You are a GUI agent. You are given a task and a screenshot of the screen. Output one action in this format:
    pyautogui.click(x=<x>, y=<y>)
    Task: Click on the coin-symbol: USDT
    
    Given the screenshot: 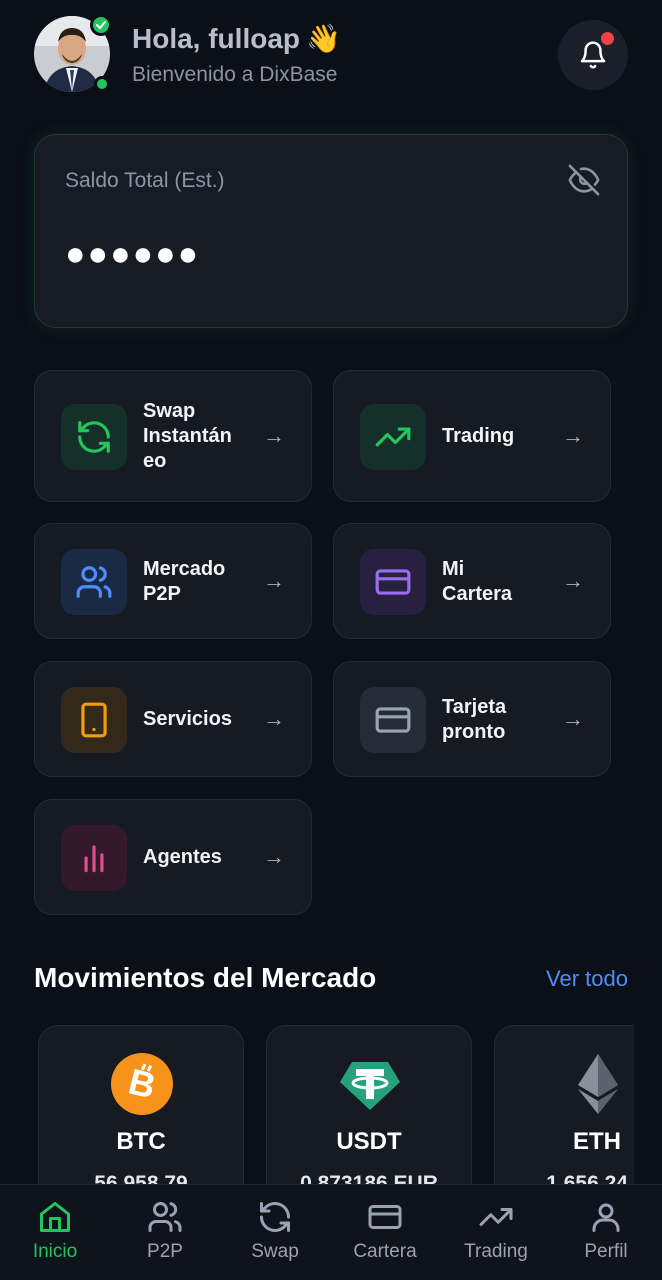 What is the action you would take?
    pyautogui.click(x=369, y=1141)
    